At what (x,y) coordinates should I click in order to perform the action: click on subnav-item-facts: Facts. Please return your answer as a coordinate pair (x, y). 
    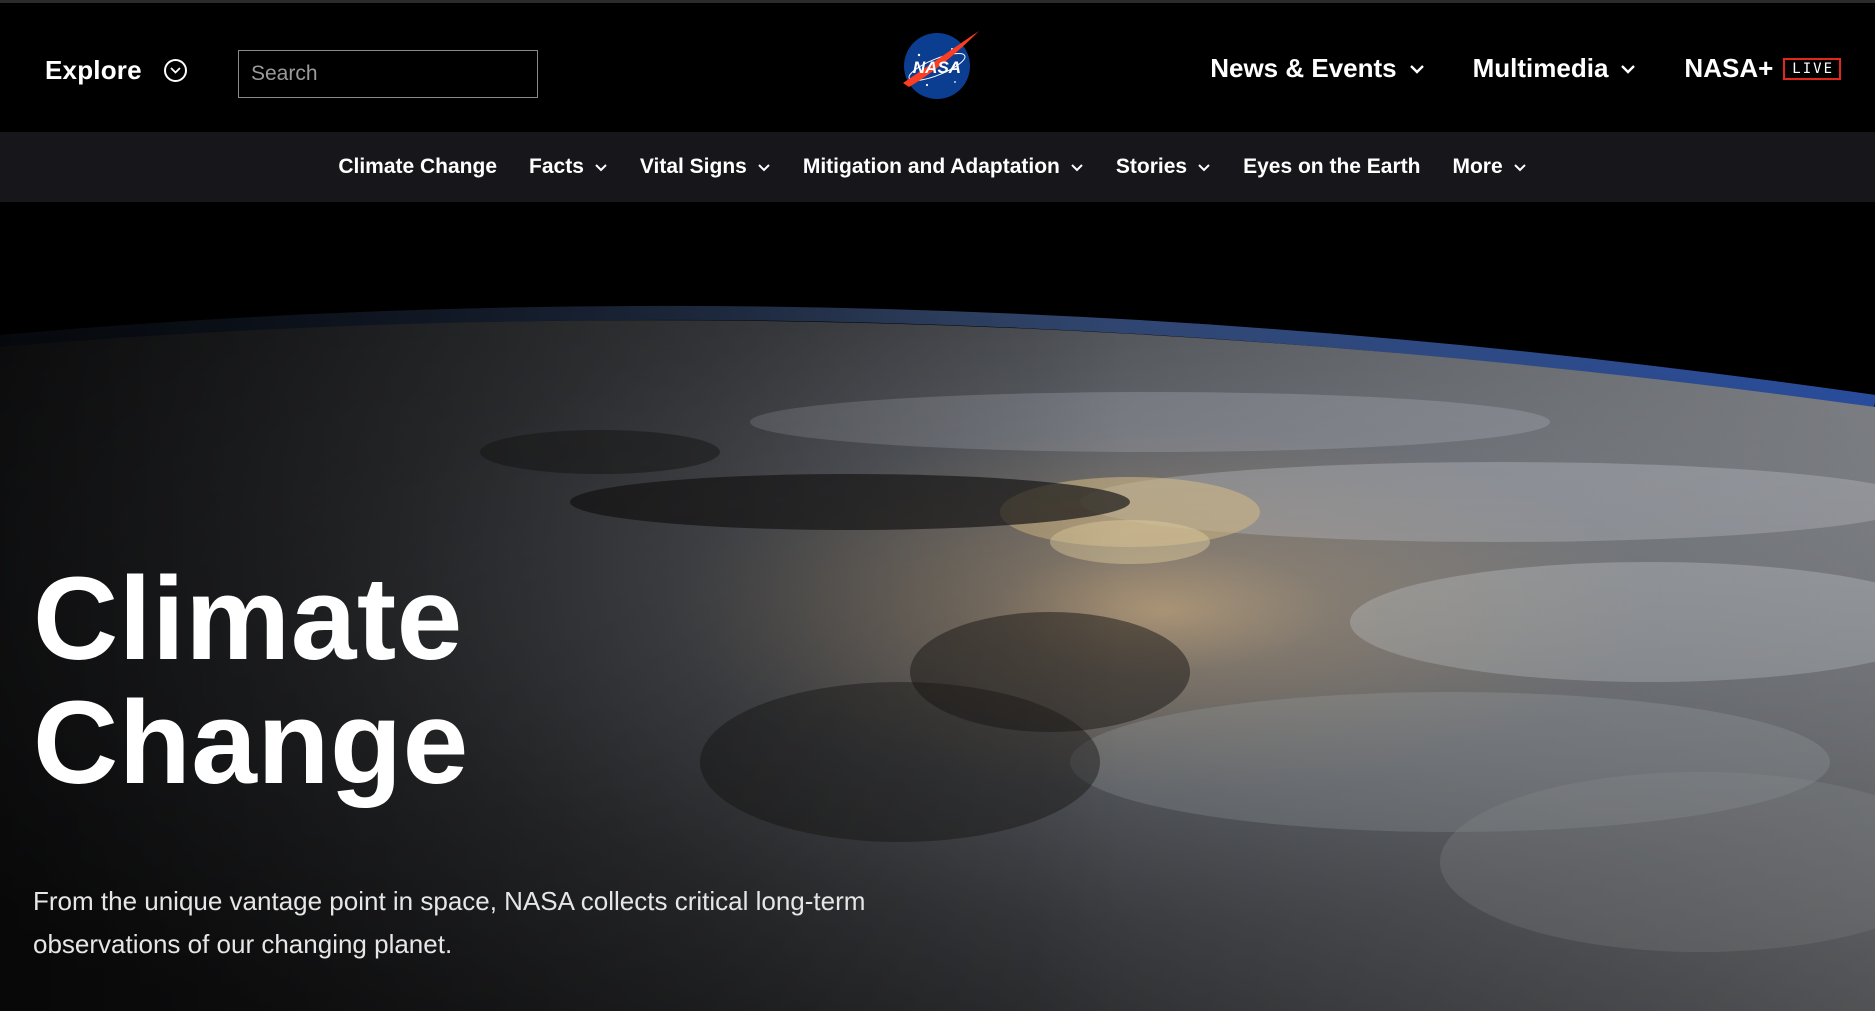
    Looking at the image, I should click on (568, 167).